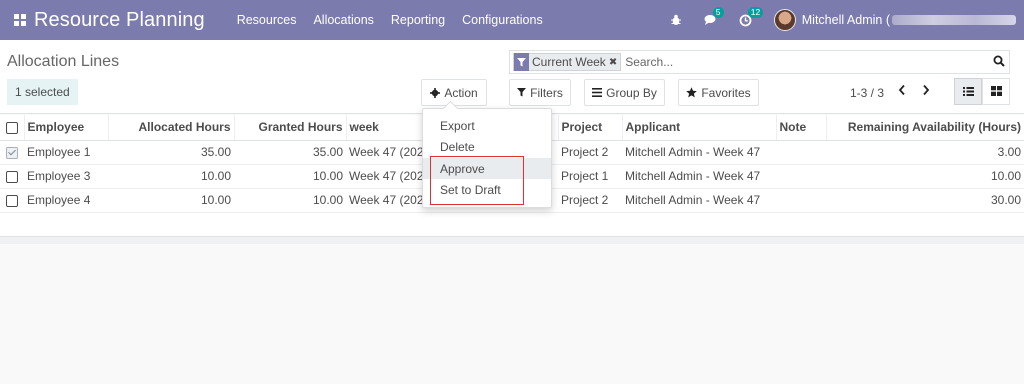 This screenshot has height=384, width=1024. Describe the element at coordinates (461, 92) in the screenshot. I see `action-button-label: Action` at that location.